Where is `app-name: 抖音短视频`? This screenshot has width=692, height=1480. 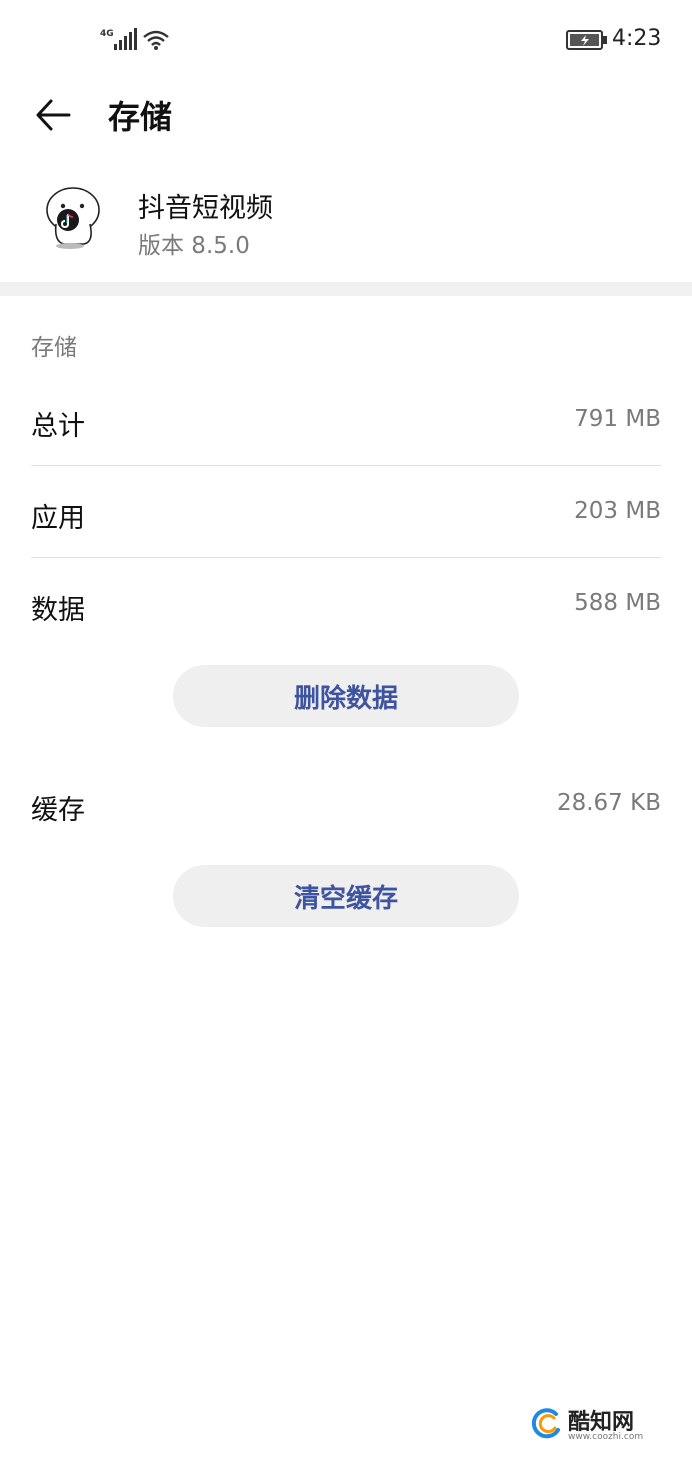 app-name: 抖音短视频 is located at coordinates (205, 208).